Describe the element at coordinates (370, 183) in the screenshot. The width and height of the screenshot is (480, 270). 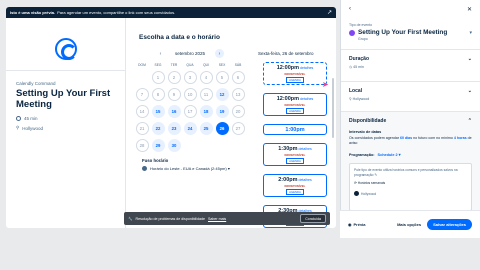
I see `weekly-hours: ⟳ Horários semanais` at that location.